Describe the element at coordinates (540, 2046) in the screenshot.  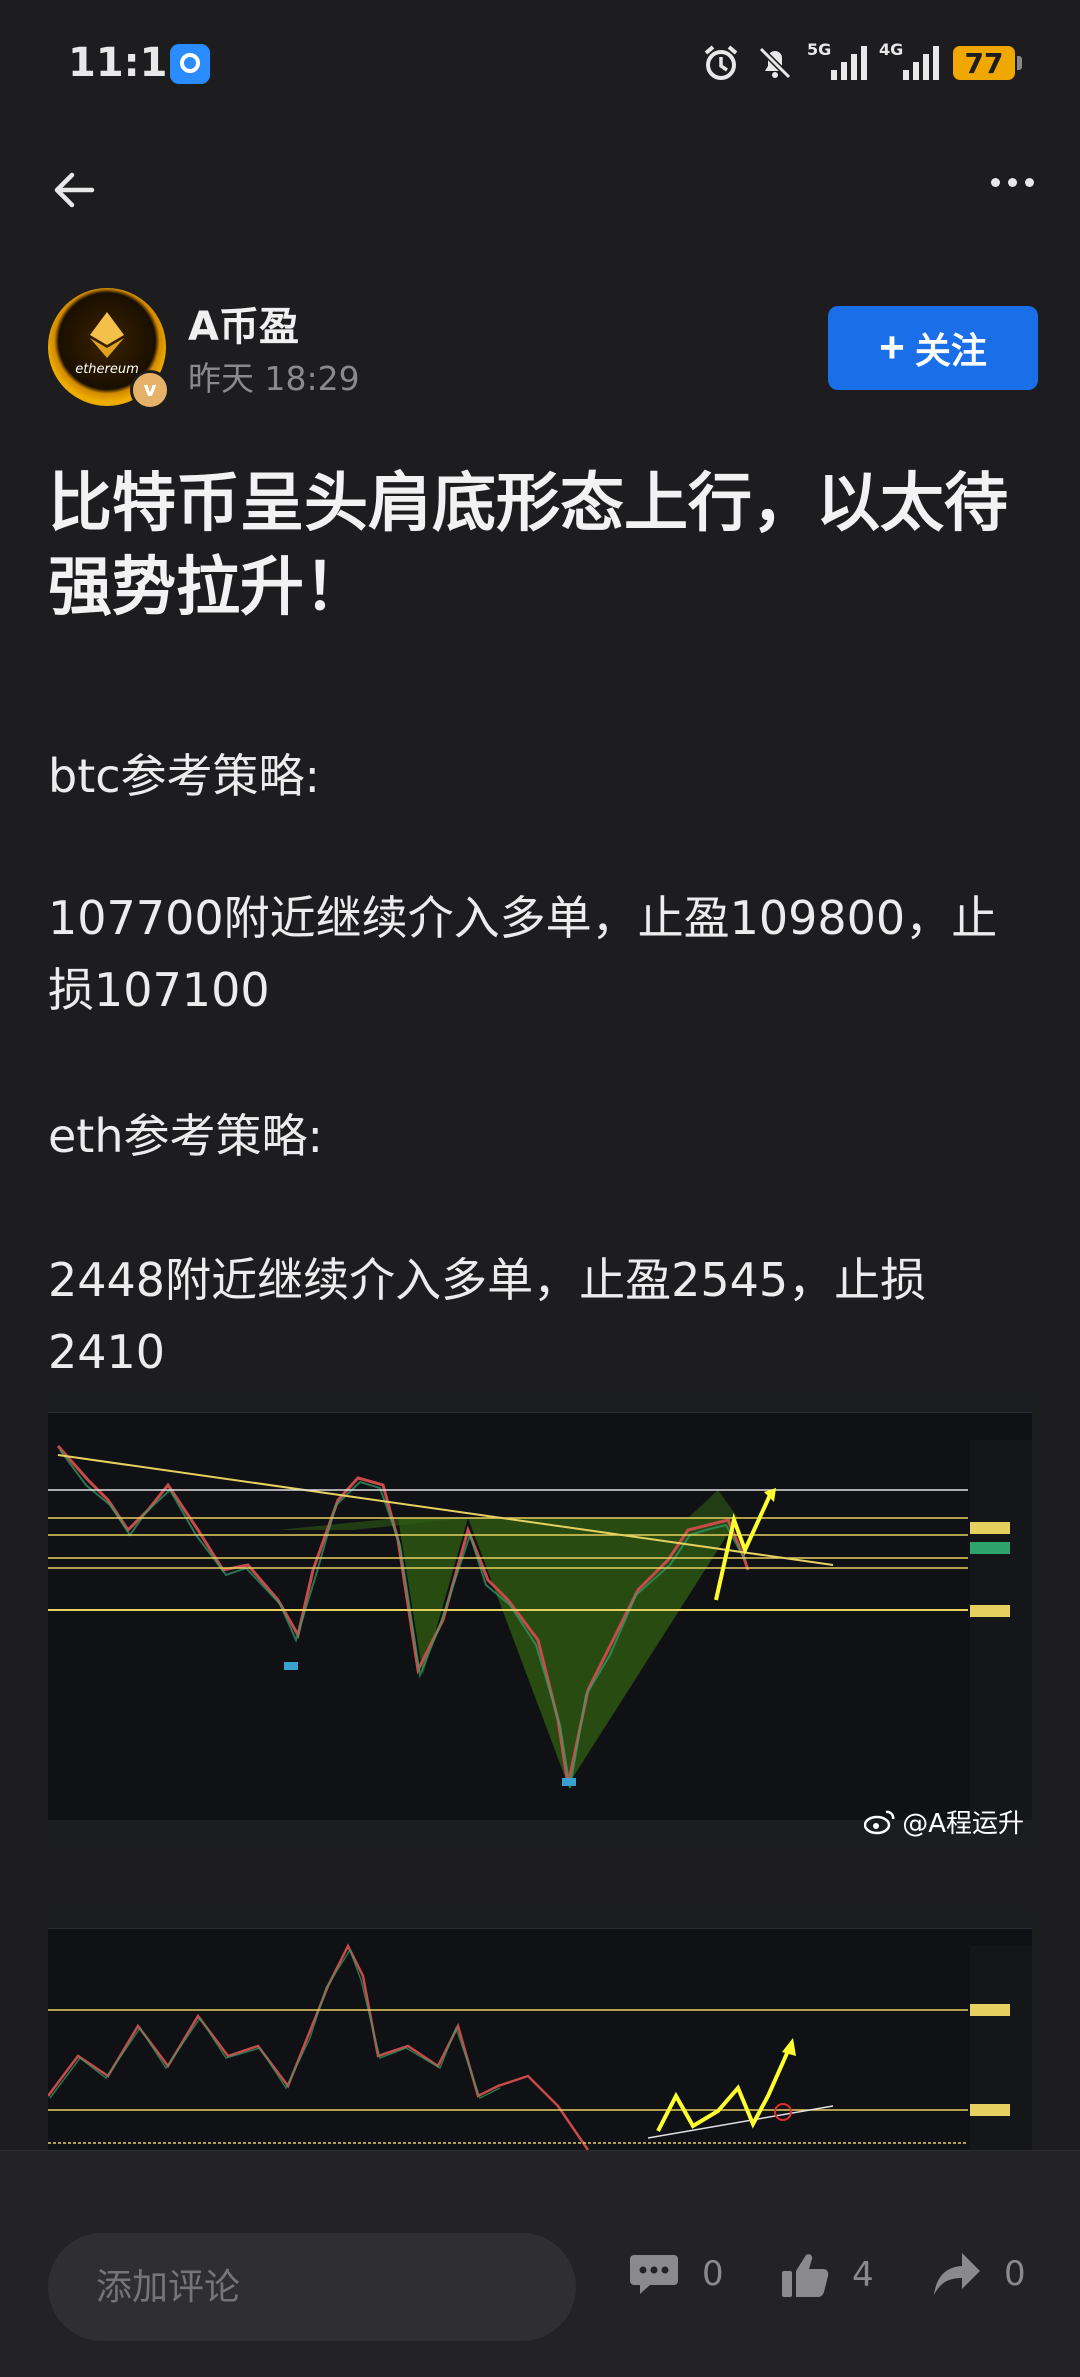
I see `eth-chart-drawing` at that location.